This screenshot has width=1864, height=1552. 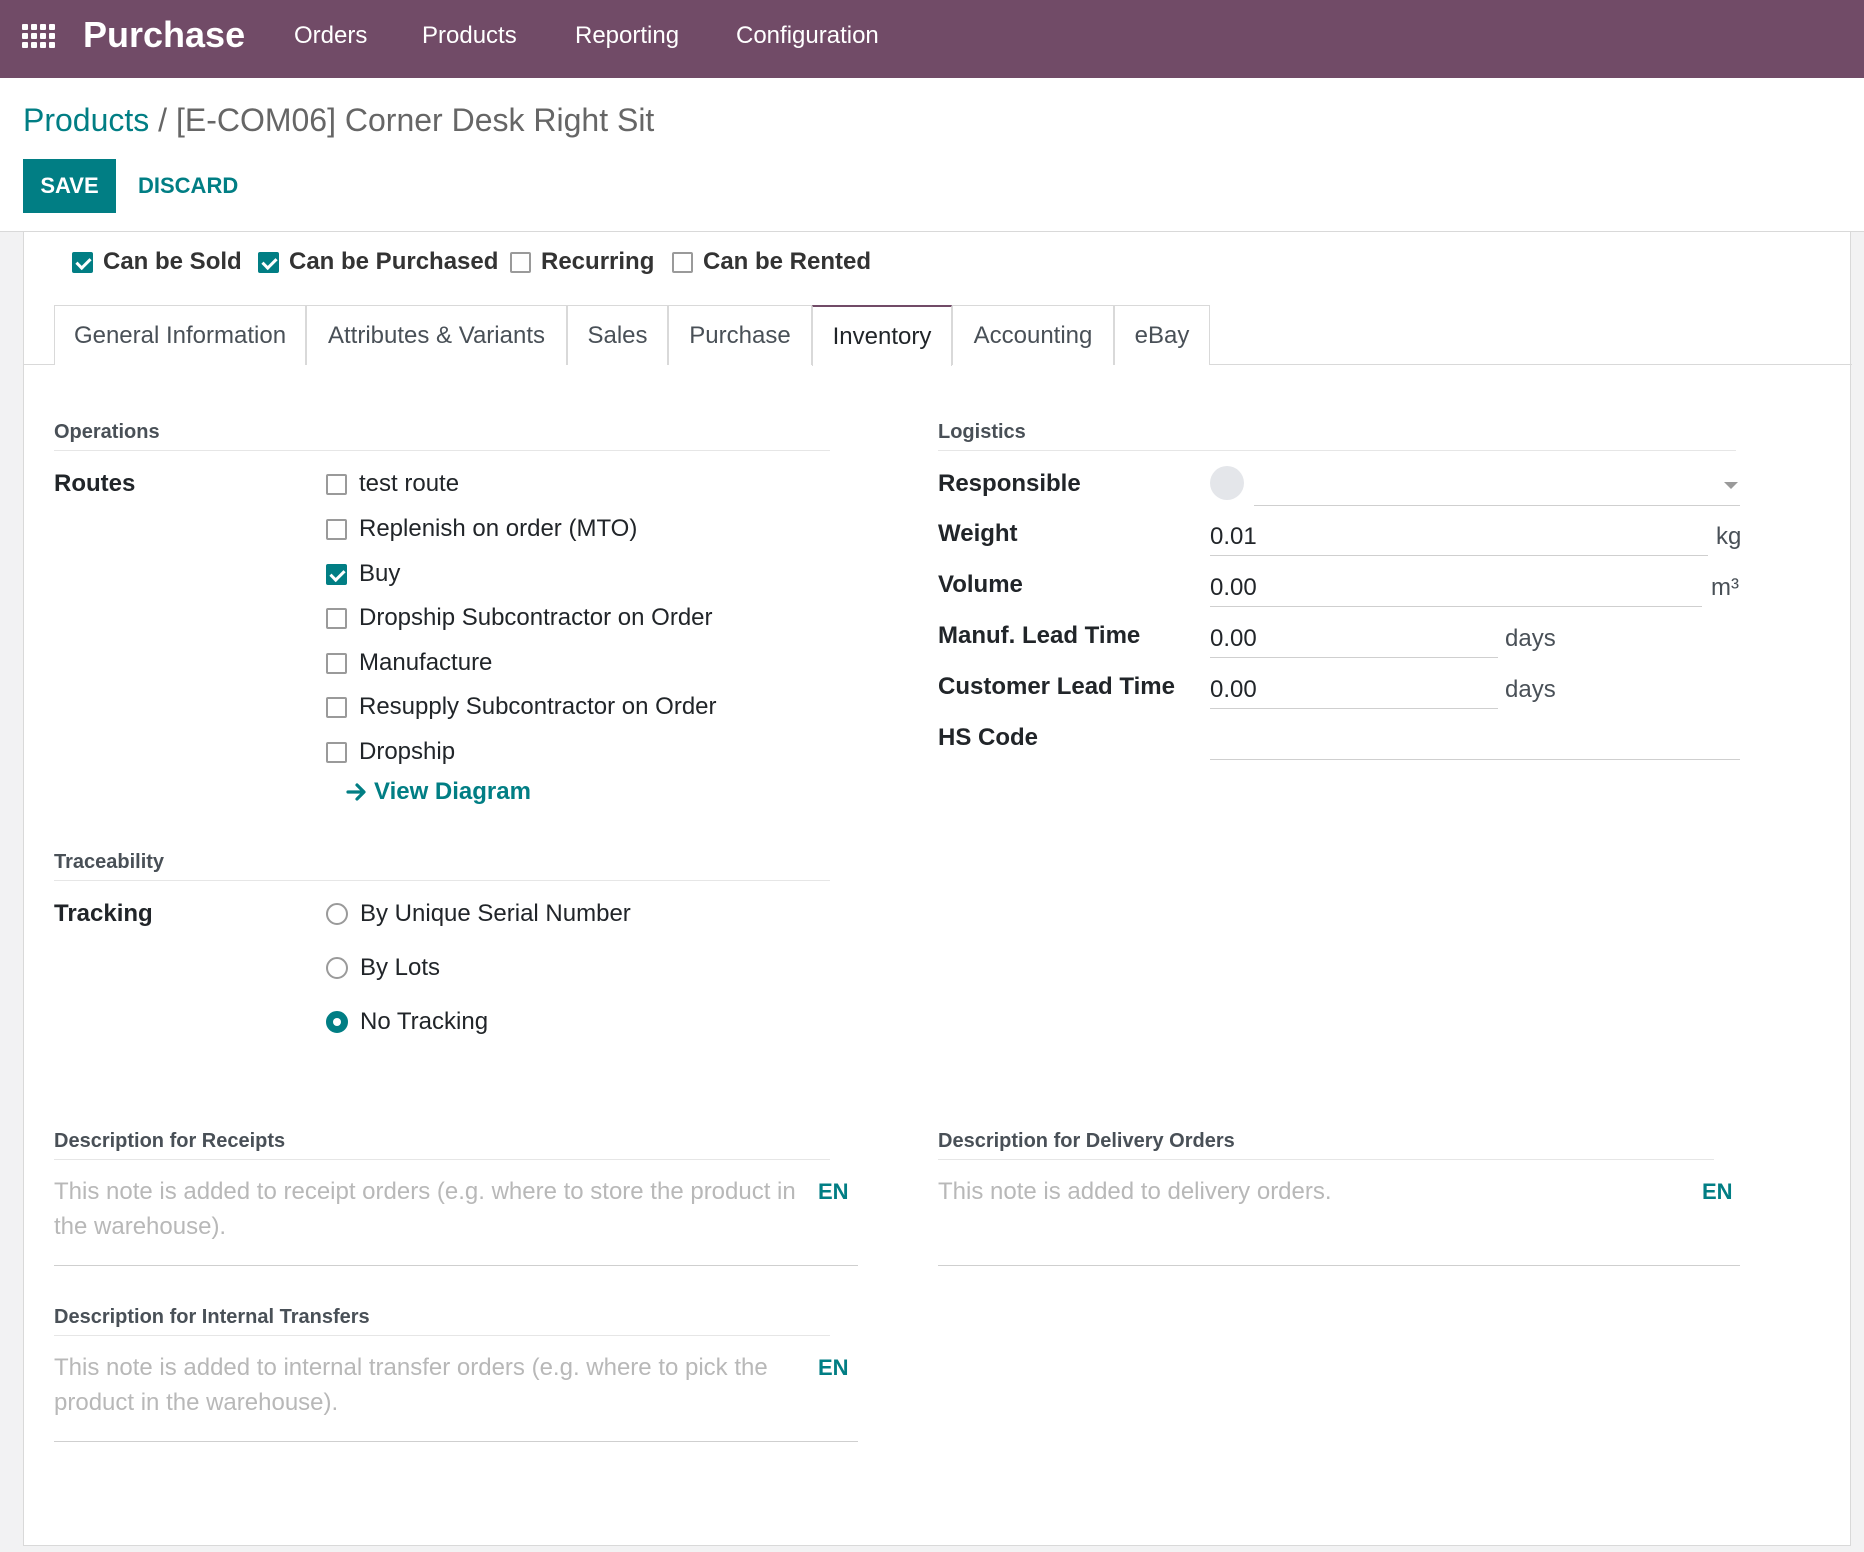 I want to click on route-label: Manufacture, so click(x=426, y=662).